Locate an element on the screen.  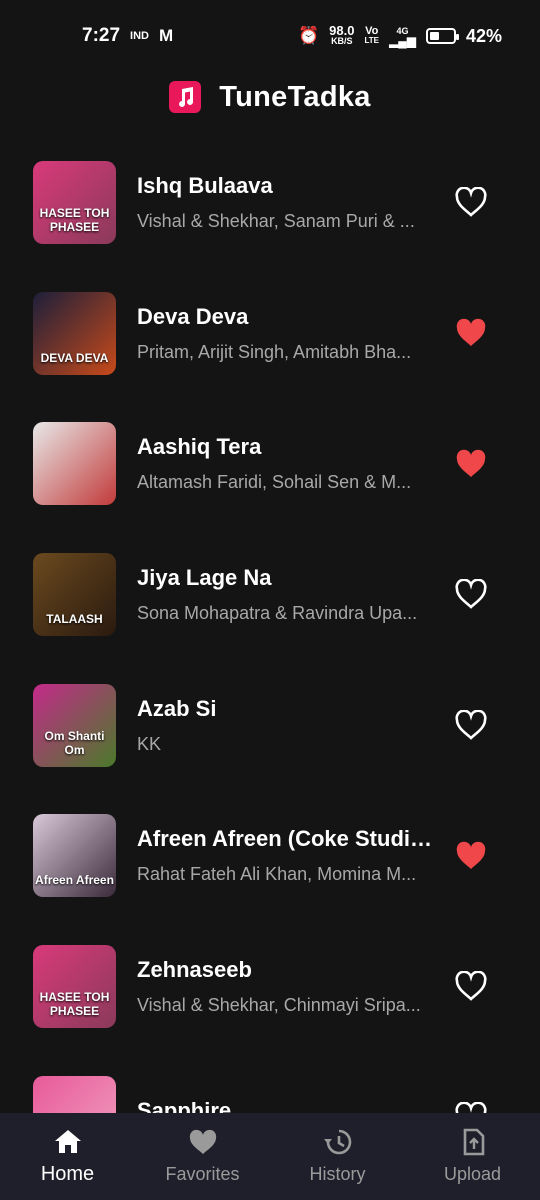
song-title: Deva Deva is located at coordinates (193, 316).